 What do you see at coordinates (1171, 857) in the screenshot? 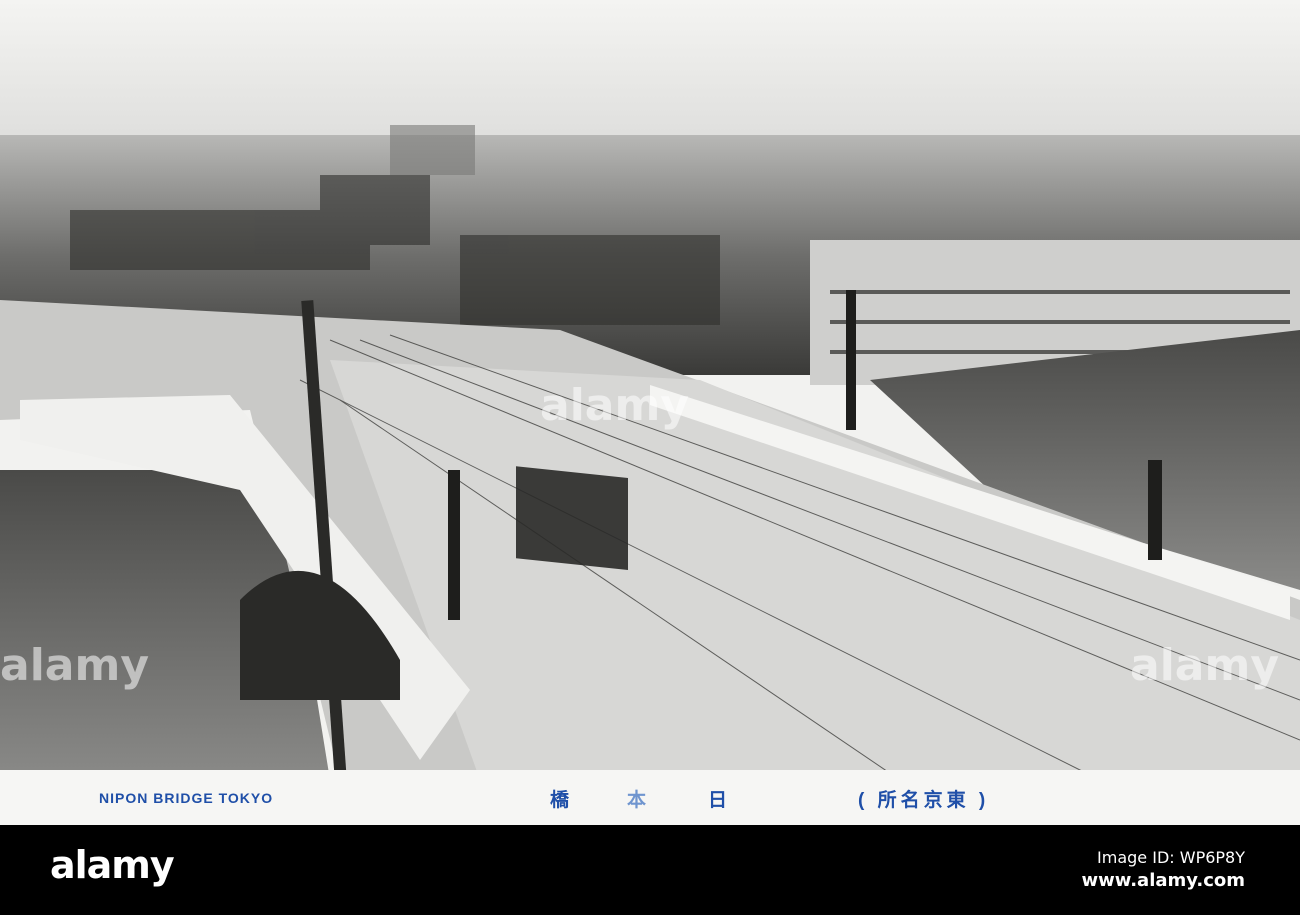
I see `image-id: Image ID: WP6P8Y` at bounding box center [1171, 857].